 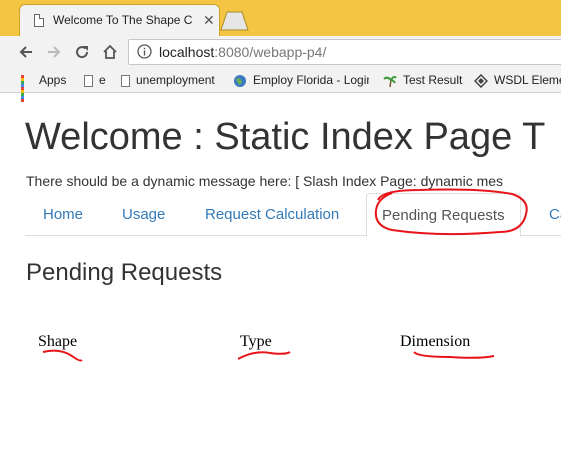 I want to click on bookmark-unemployment: unemployment, so click(x=168, y=80).